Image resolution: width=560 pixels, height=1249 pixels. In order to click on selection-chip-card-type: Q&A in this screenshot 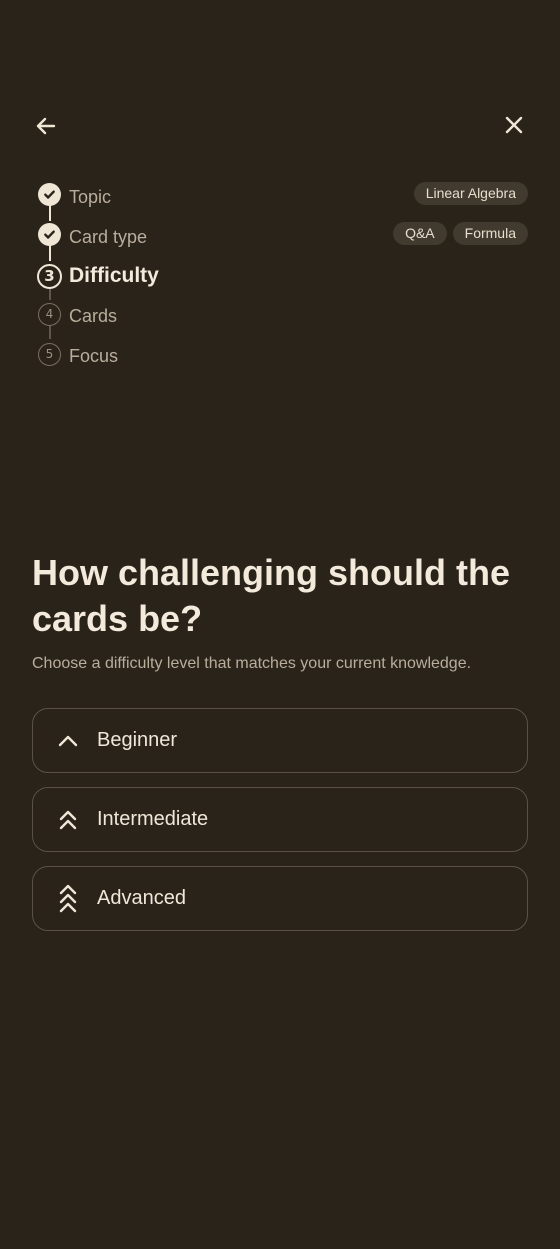, I will do `click(420, 233)`.